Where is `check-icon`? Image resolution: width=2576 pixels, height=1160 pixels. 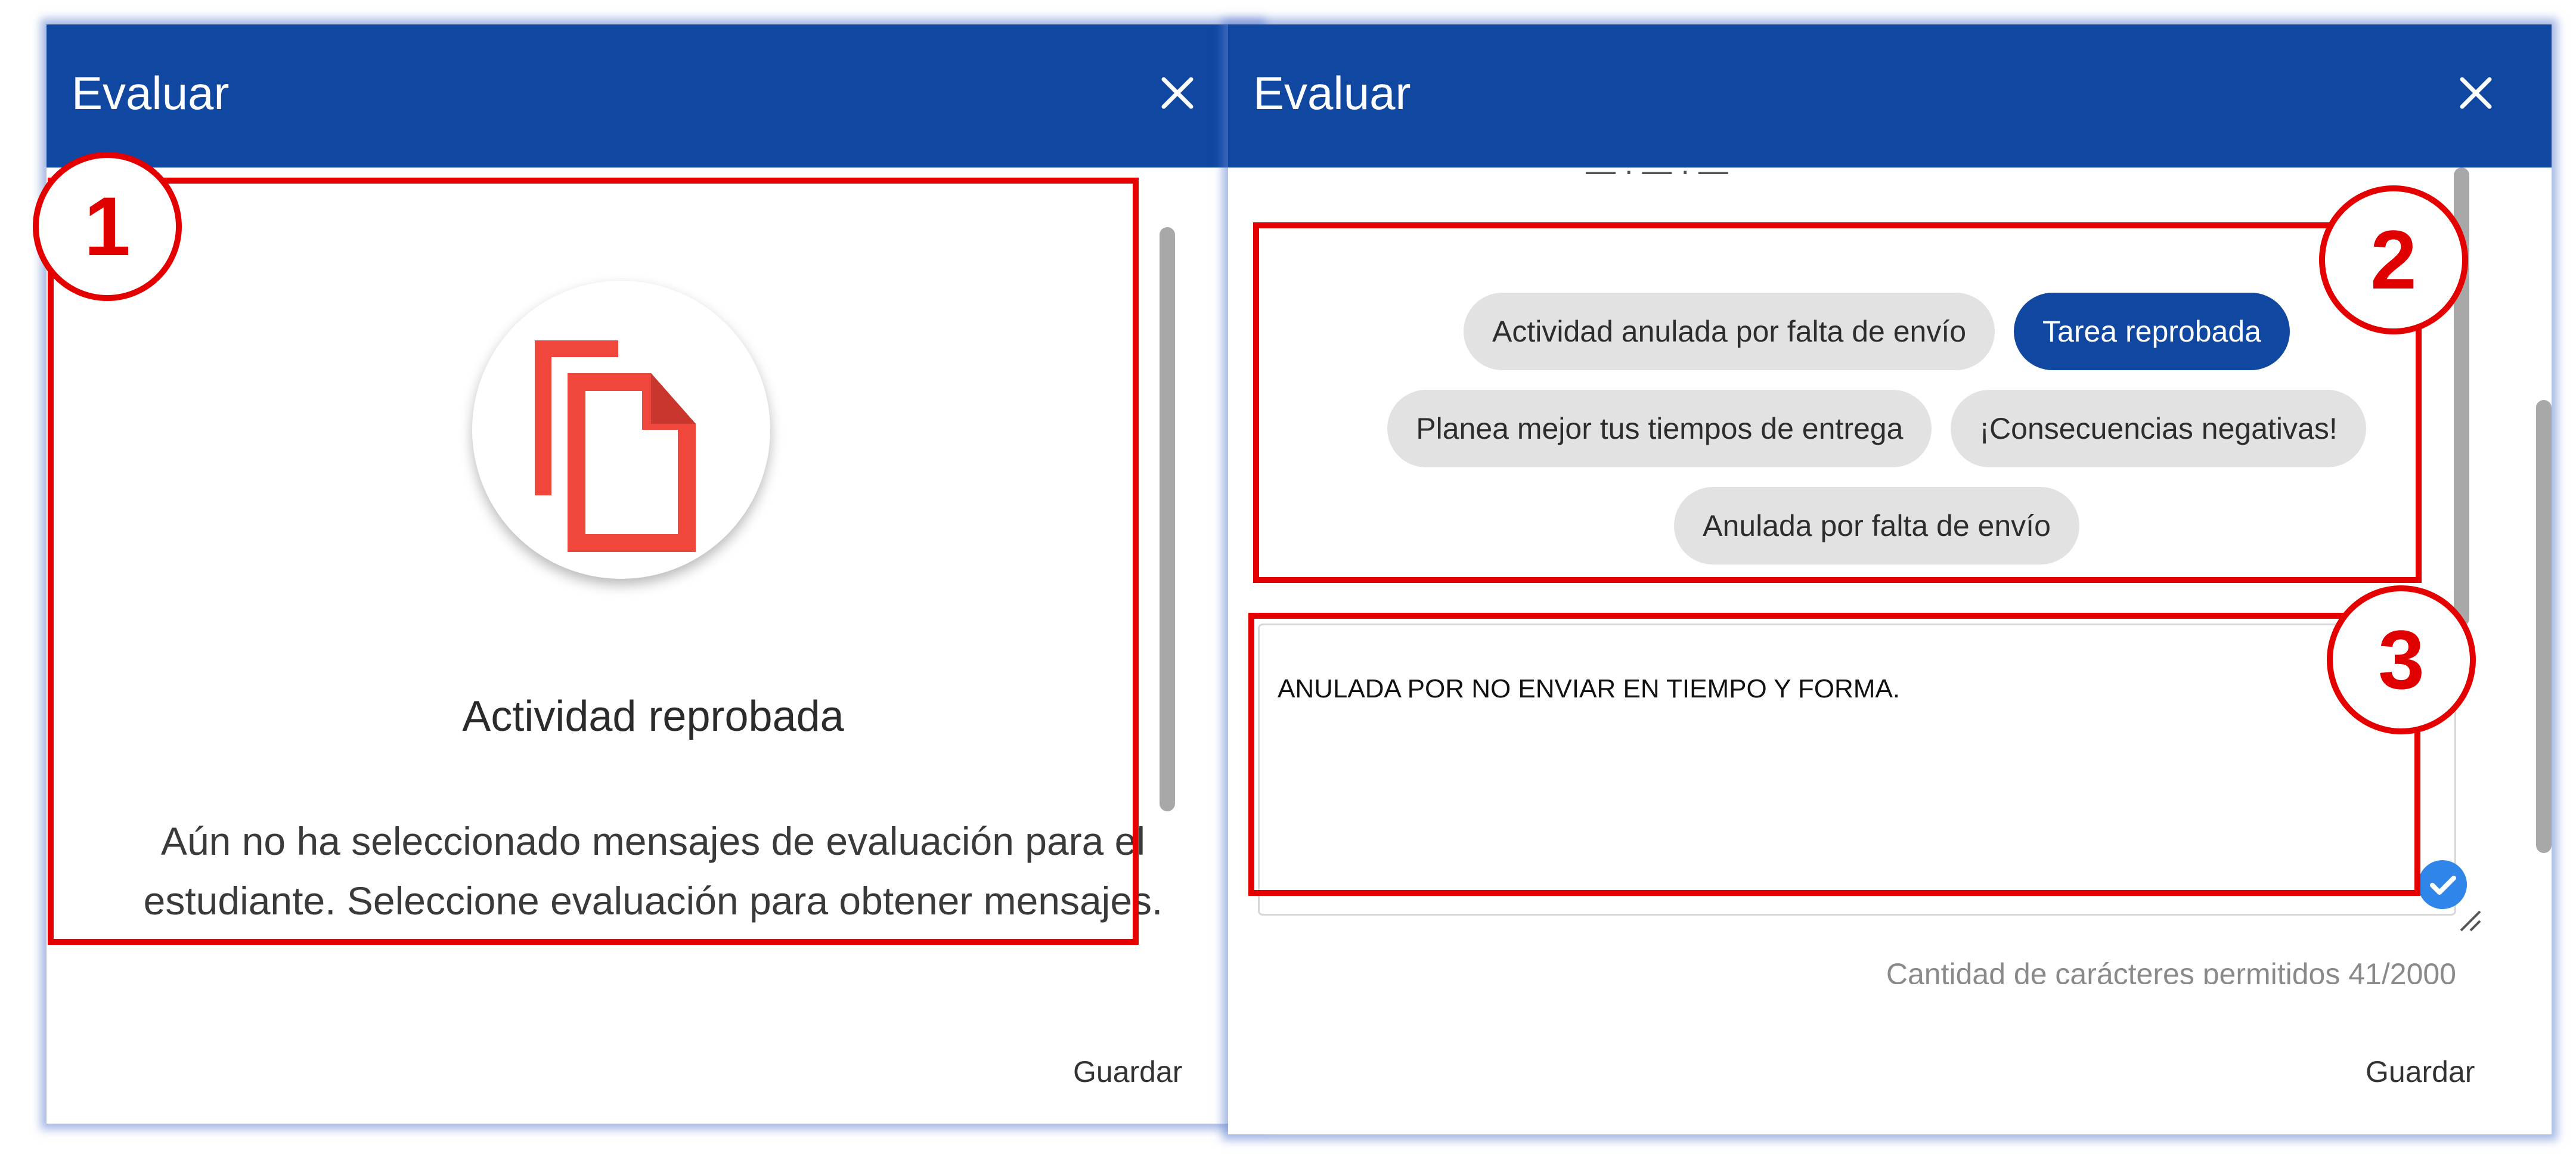 check-icon is located at coordinates (2442, 884).